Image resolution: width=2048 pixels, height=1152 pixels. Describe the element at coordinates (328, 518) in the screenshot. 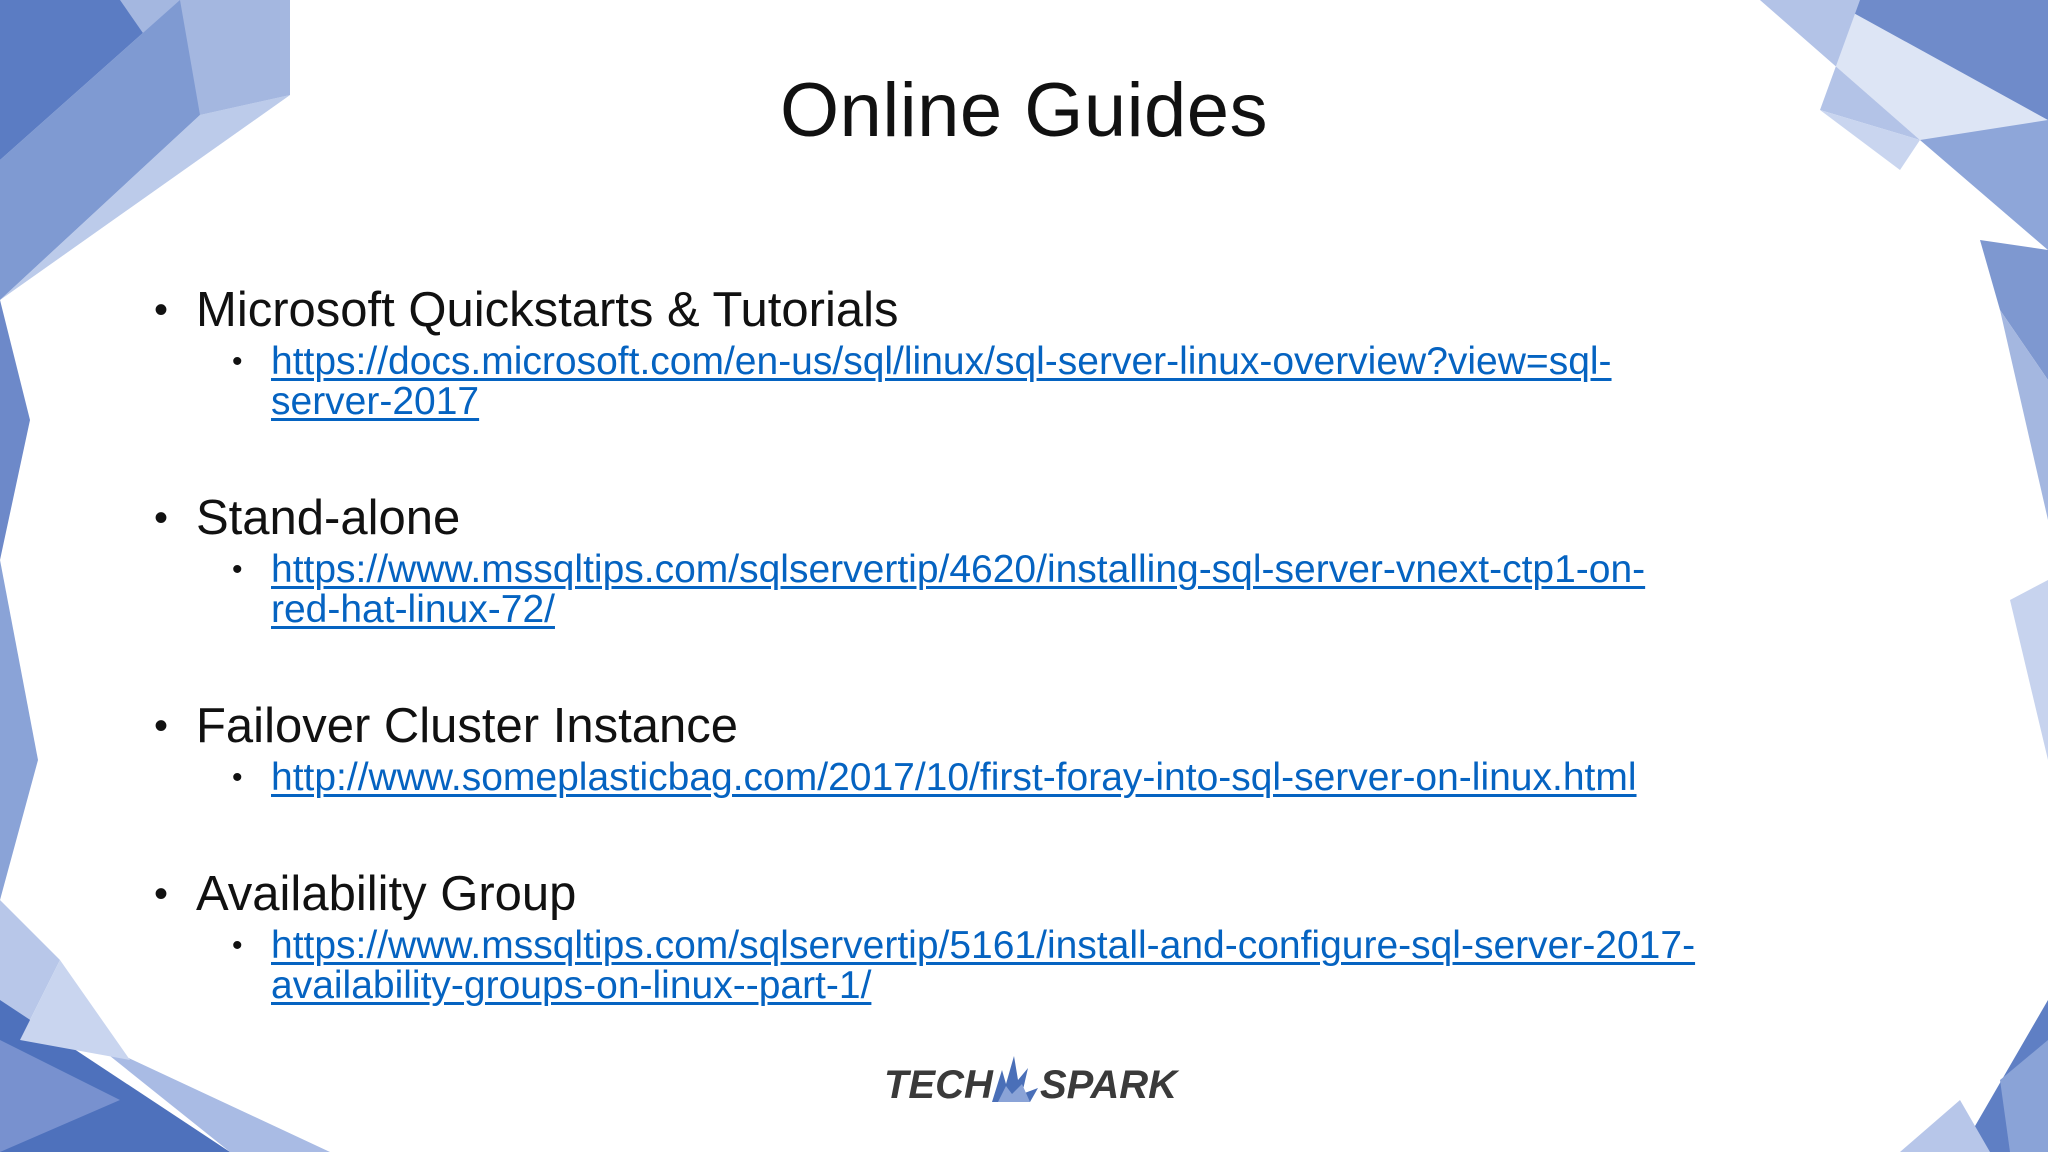

I see `guide-heading-text: Stand-alone` at that location.